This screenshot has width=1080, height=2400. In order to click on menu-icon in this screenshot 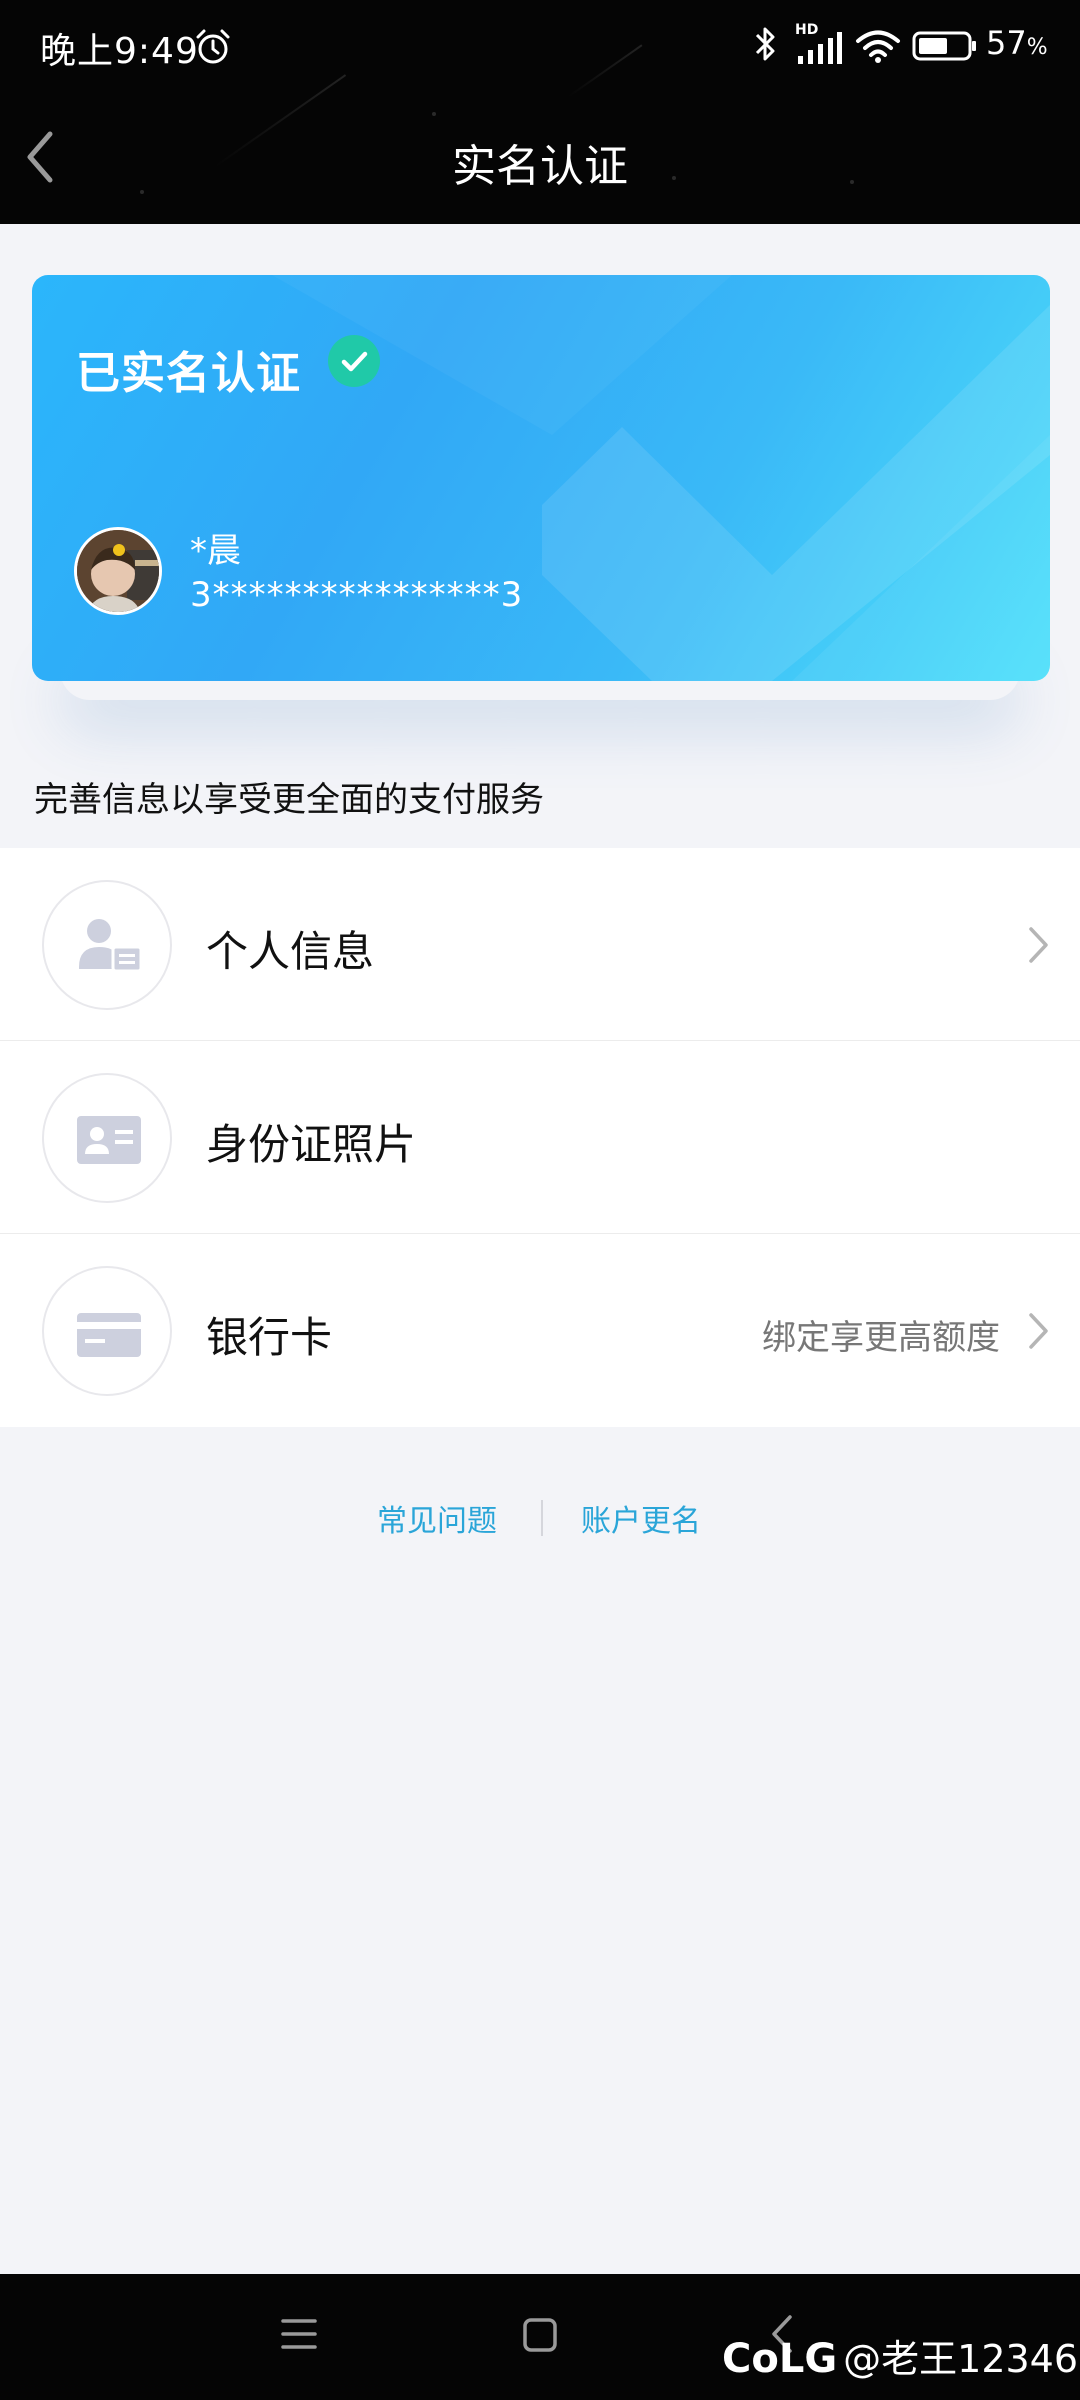, I will do `click(299, 2334)`.